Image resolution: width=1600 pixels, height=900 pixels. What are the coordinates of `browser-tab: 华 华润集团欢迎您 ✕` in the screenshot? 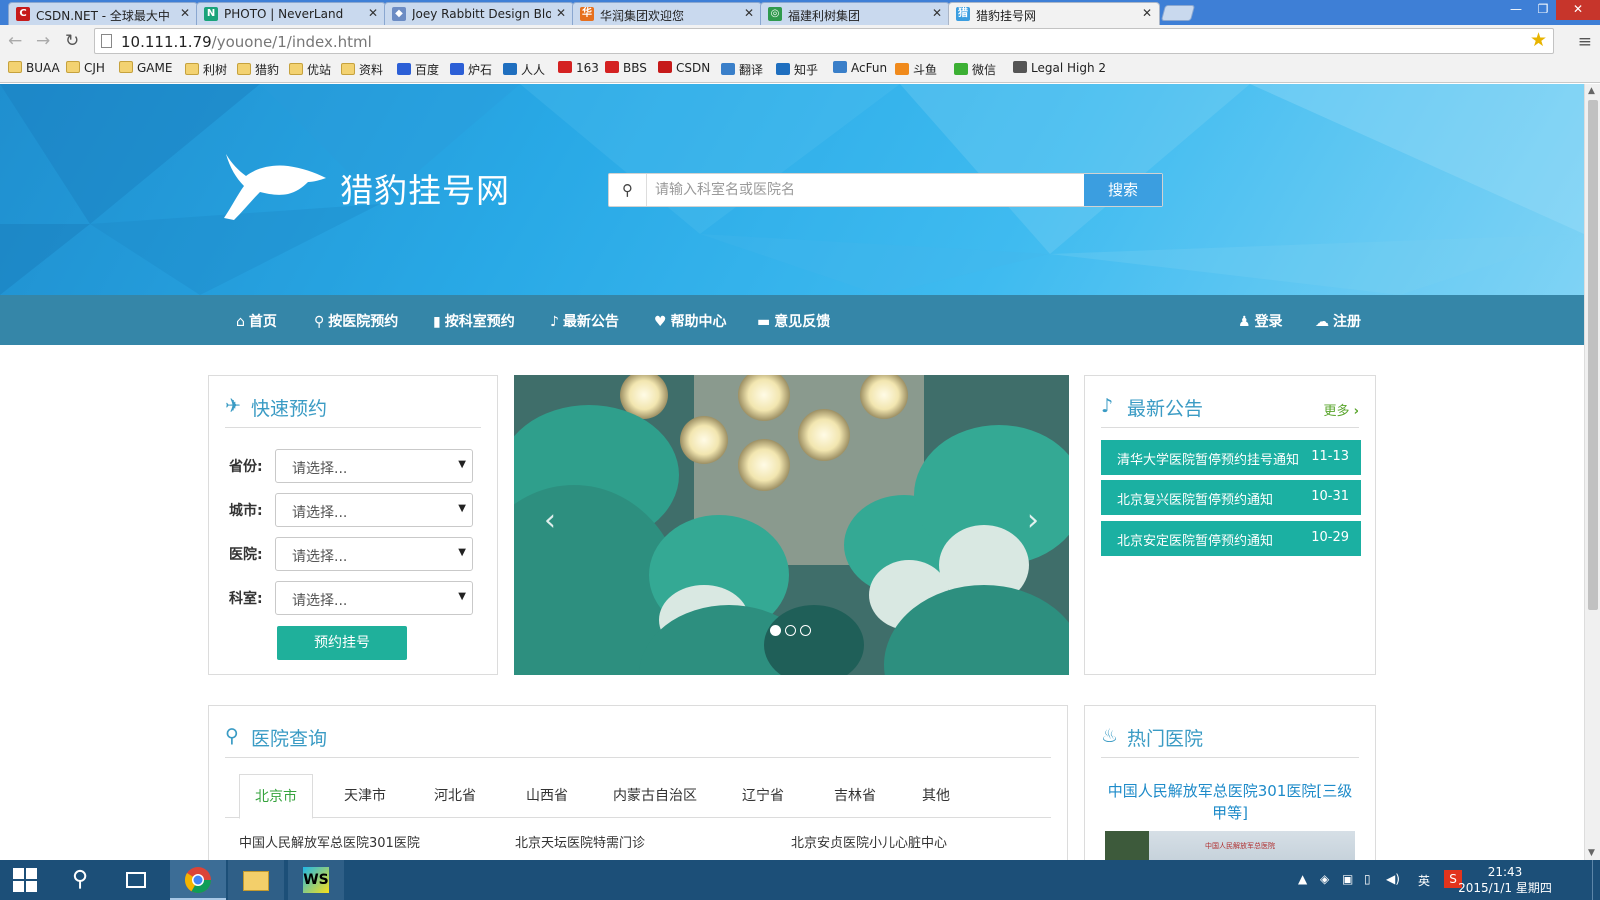 It's located at (667, 13).